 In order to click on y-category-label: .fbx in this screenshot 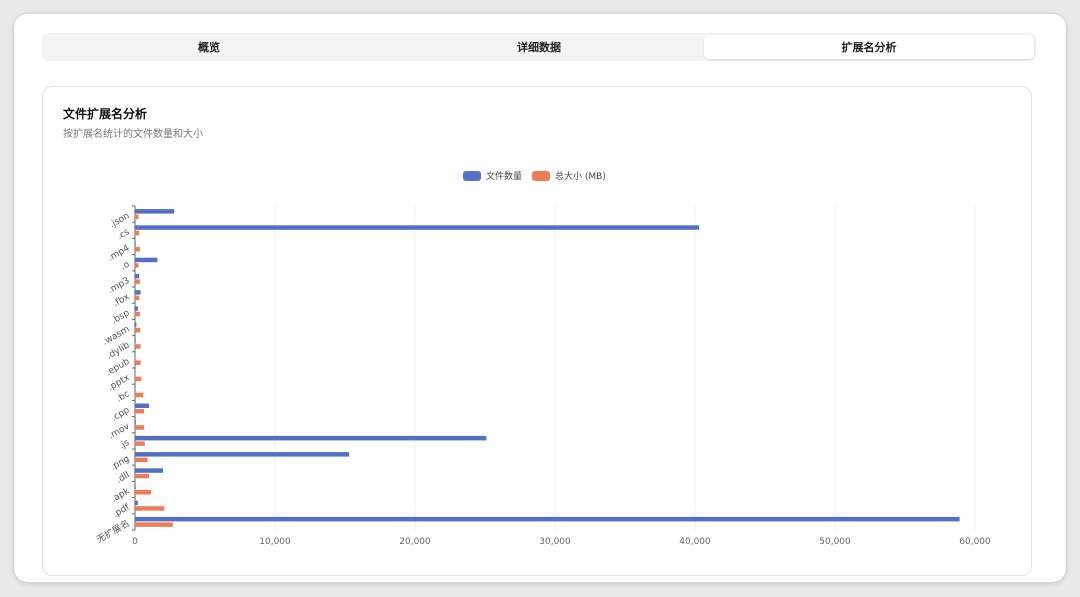, I will do `click(122, 301)`.